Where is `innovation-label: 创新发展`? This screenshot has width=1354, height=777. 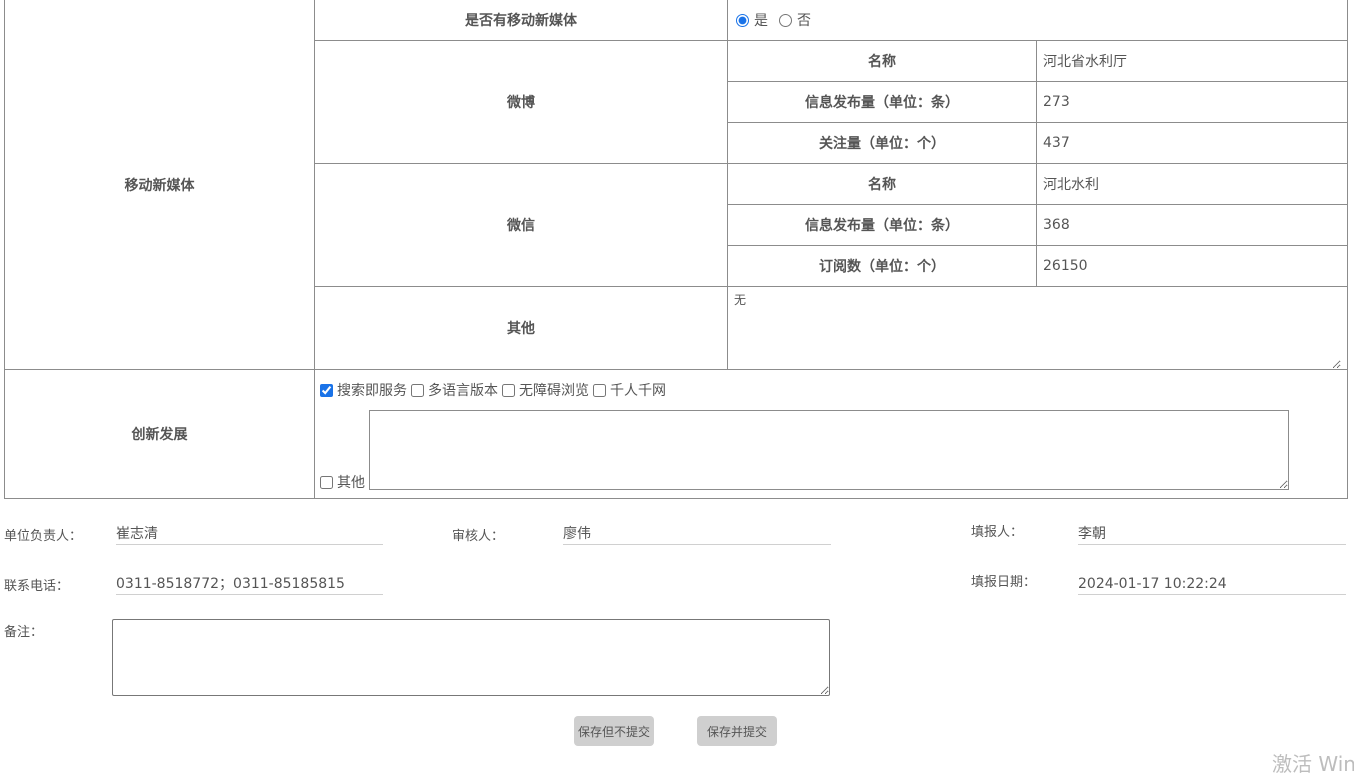 innovation-label: 创新发展 is located at coordinates (159, 434).